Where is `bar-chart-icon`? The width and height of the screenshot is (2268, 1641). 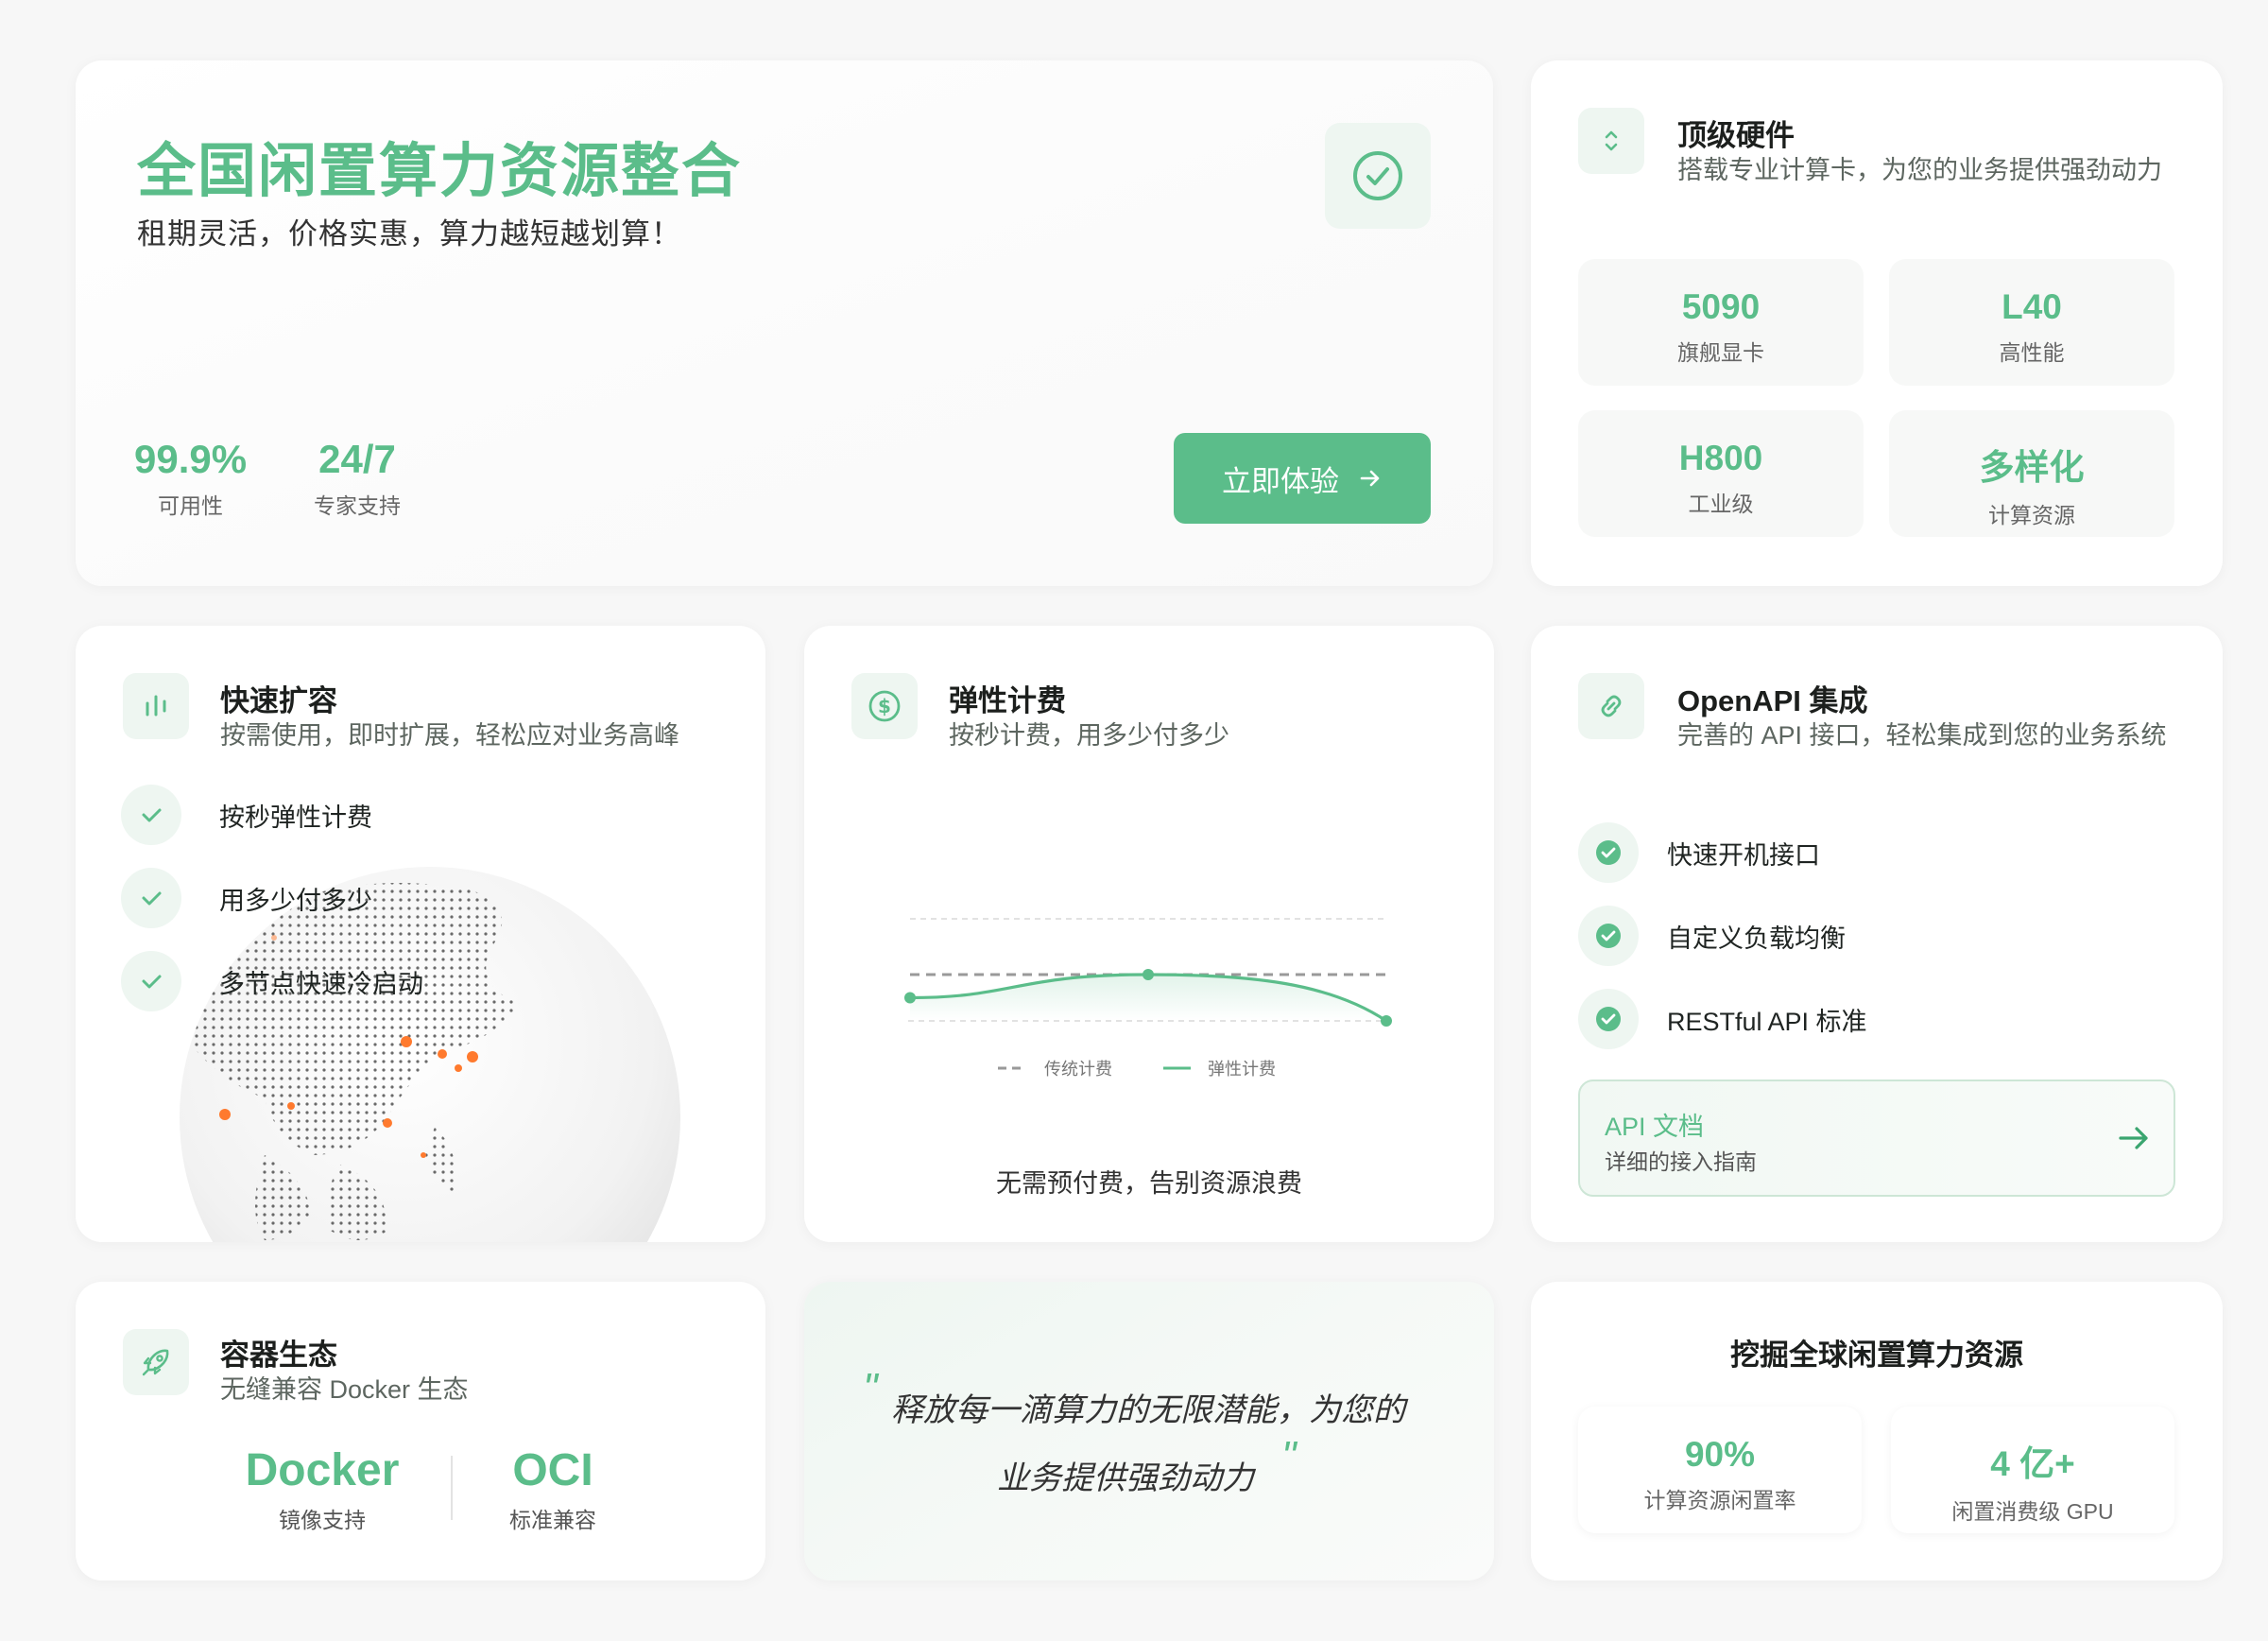 bar-chart-icon is located at coordinates (156, 706).